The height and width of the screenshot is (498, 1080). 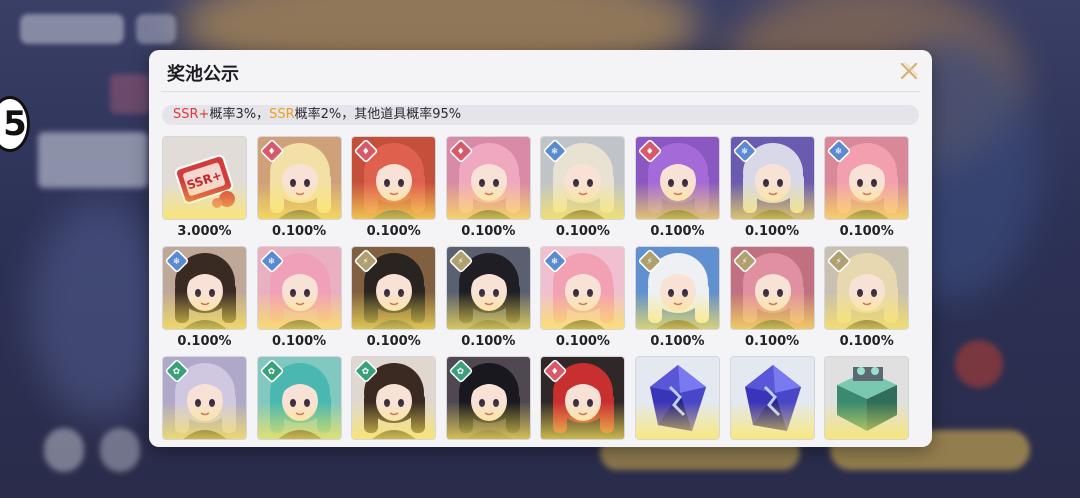 I want to click on close-button, so click(x=909, y=71).